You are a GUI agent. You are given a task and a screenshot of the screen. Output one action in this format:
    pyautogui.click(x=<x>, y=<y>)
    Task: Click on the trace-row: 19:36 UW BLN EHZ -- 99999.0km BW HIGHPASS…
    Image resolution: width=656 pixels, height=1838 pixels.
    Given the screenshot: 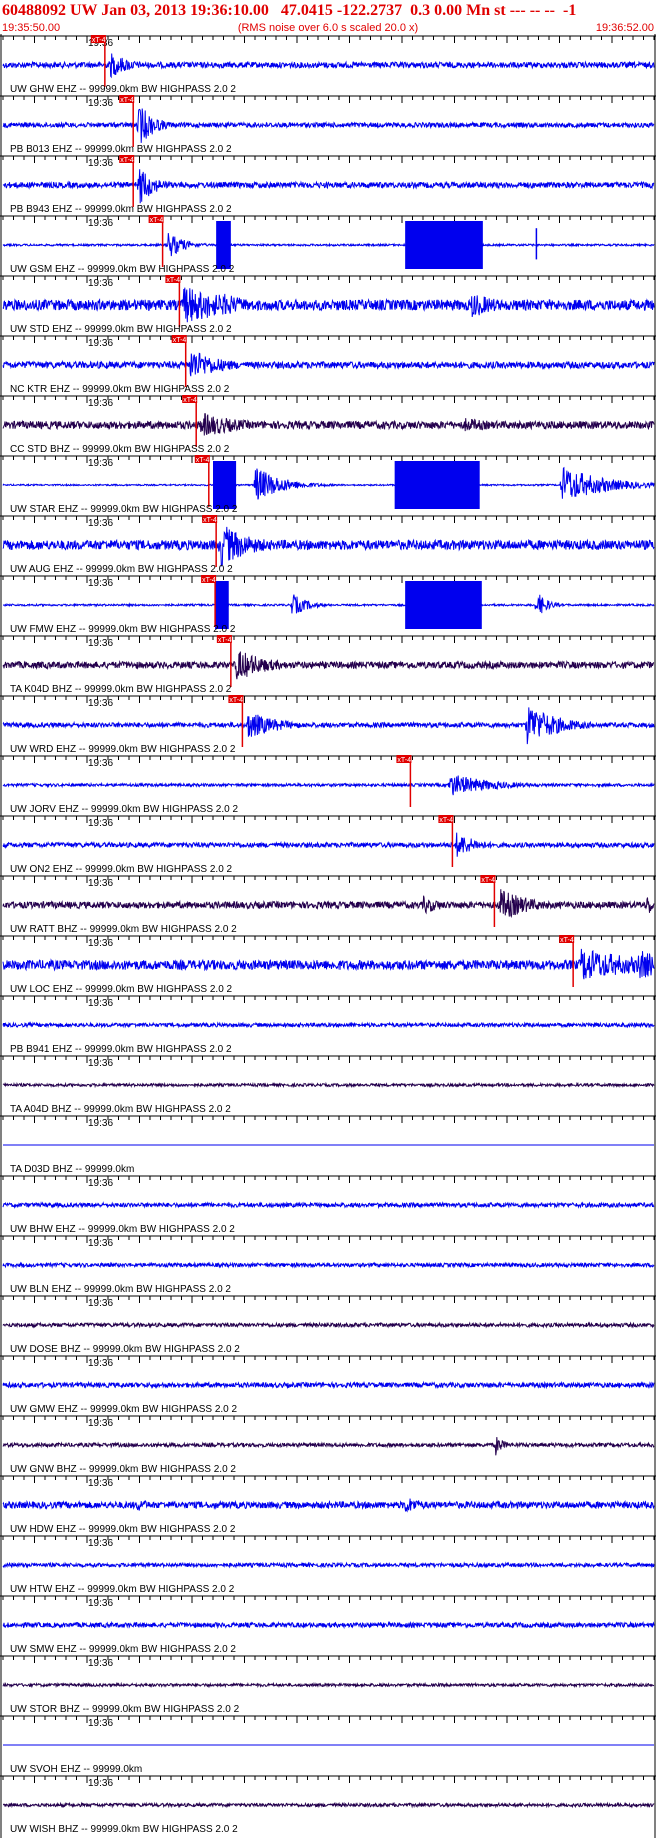 What is the action you would take?
    pyautogui.click(x=328, y=1265)
    